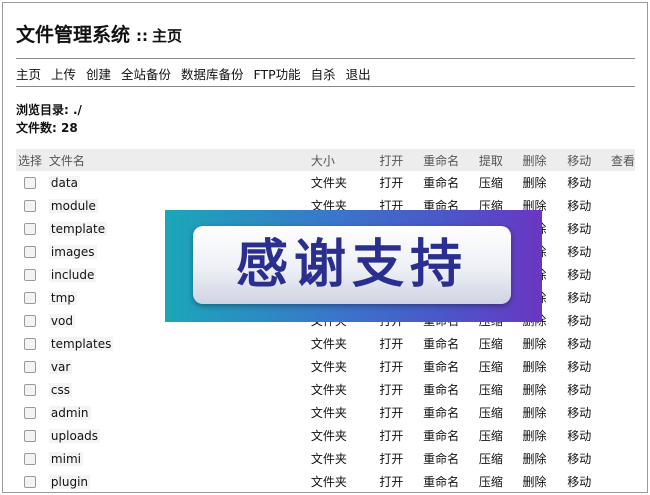 The height and width of the screenshot is (495, 650). What do you see at coordinates (47, 128) in the screenshot?
I see `file-count: 文件数: 28` at bounding box center [47, 128].